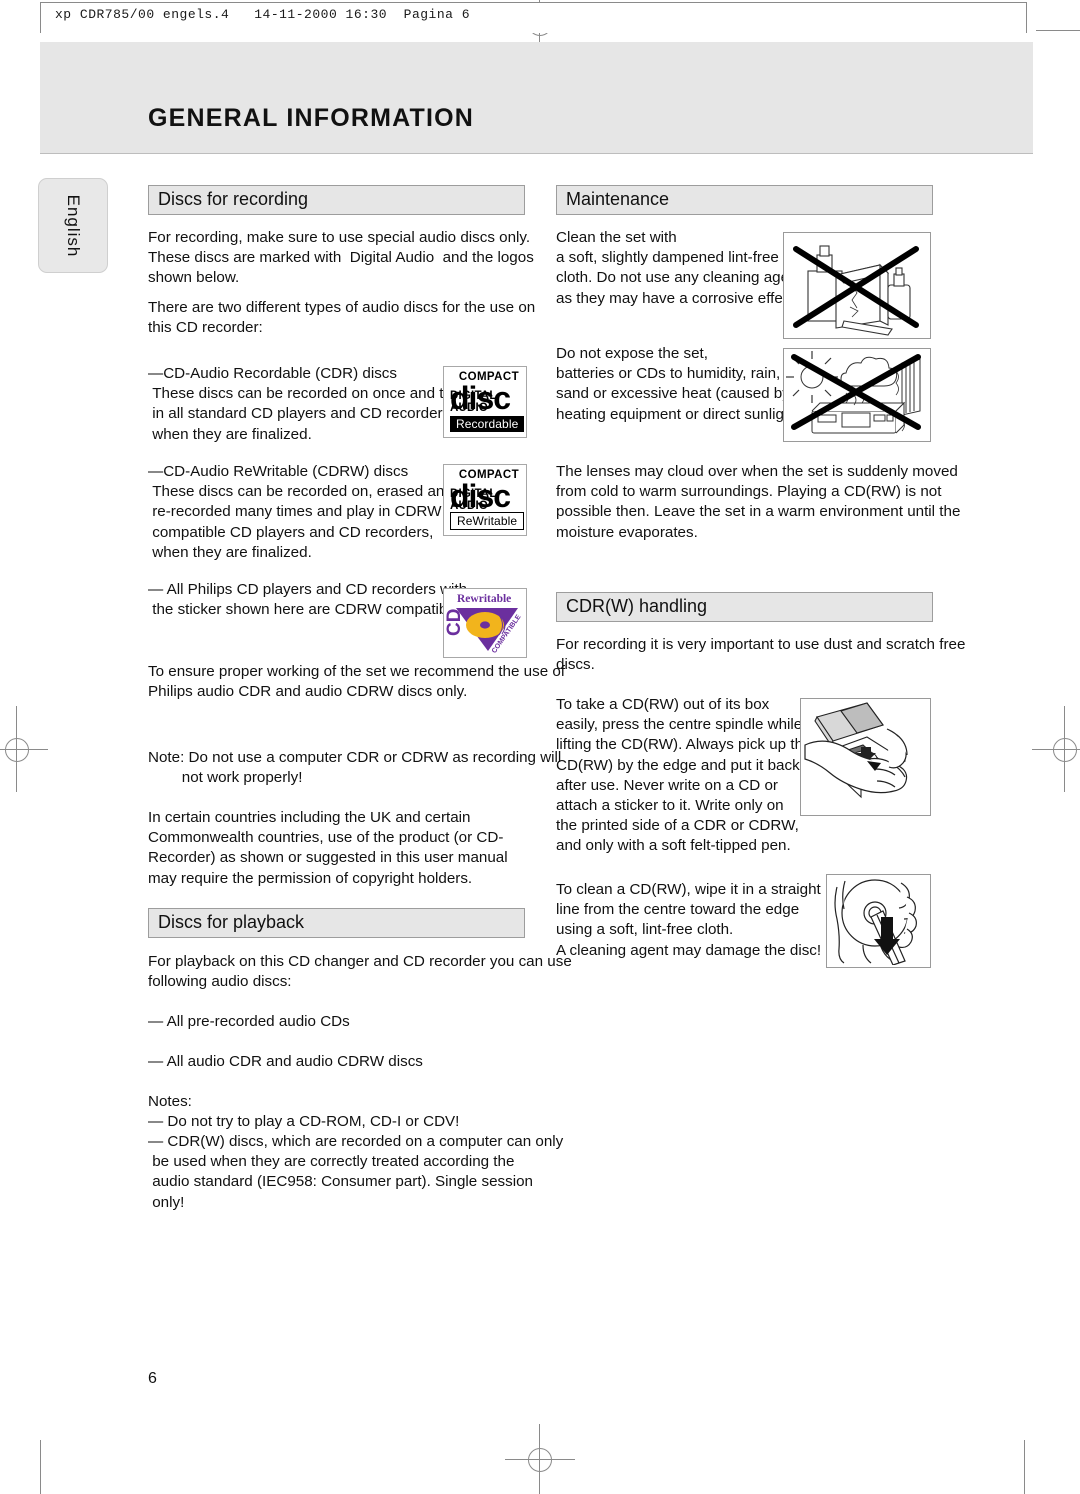 This screenshot has width=1080, height=1494. I want to click on wipe-disc-icon, so click(875, 922).